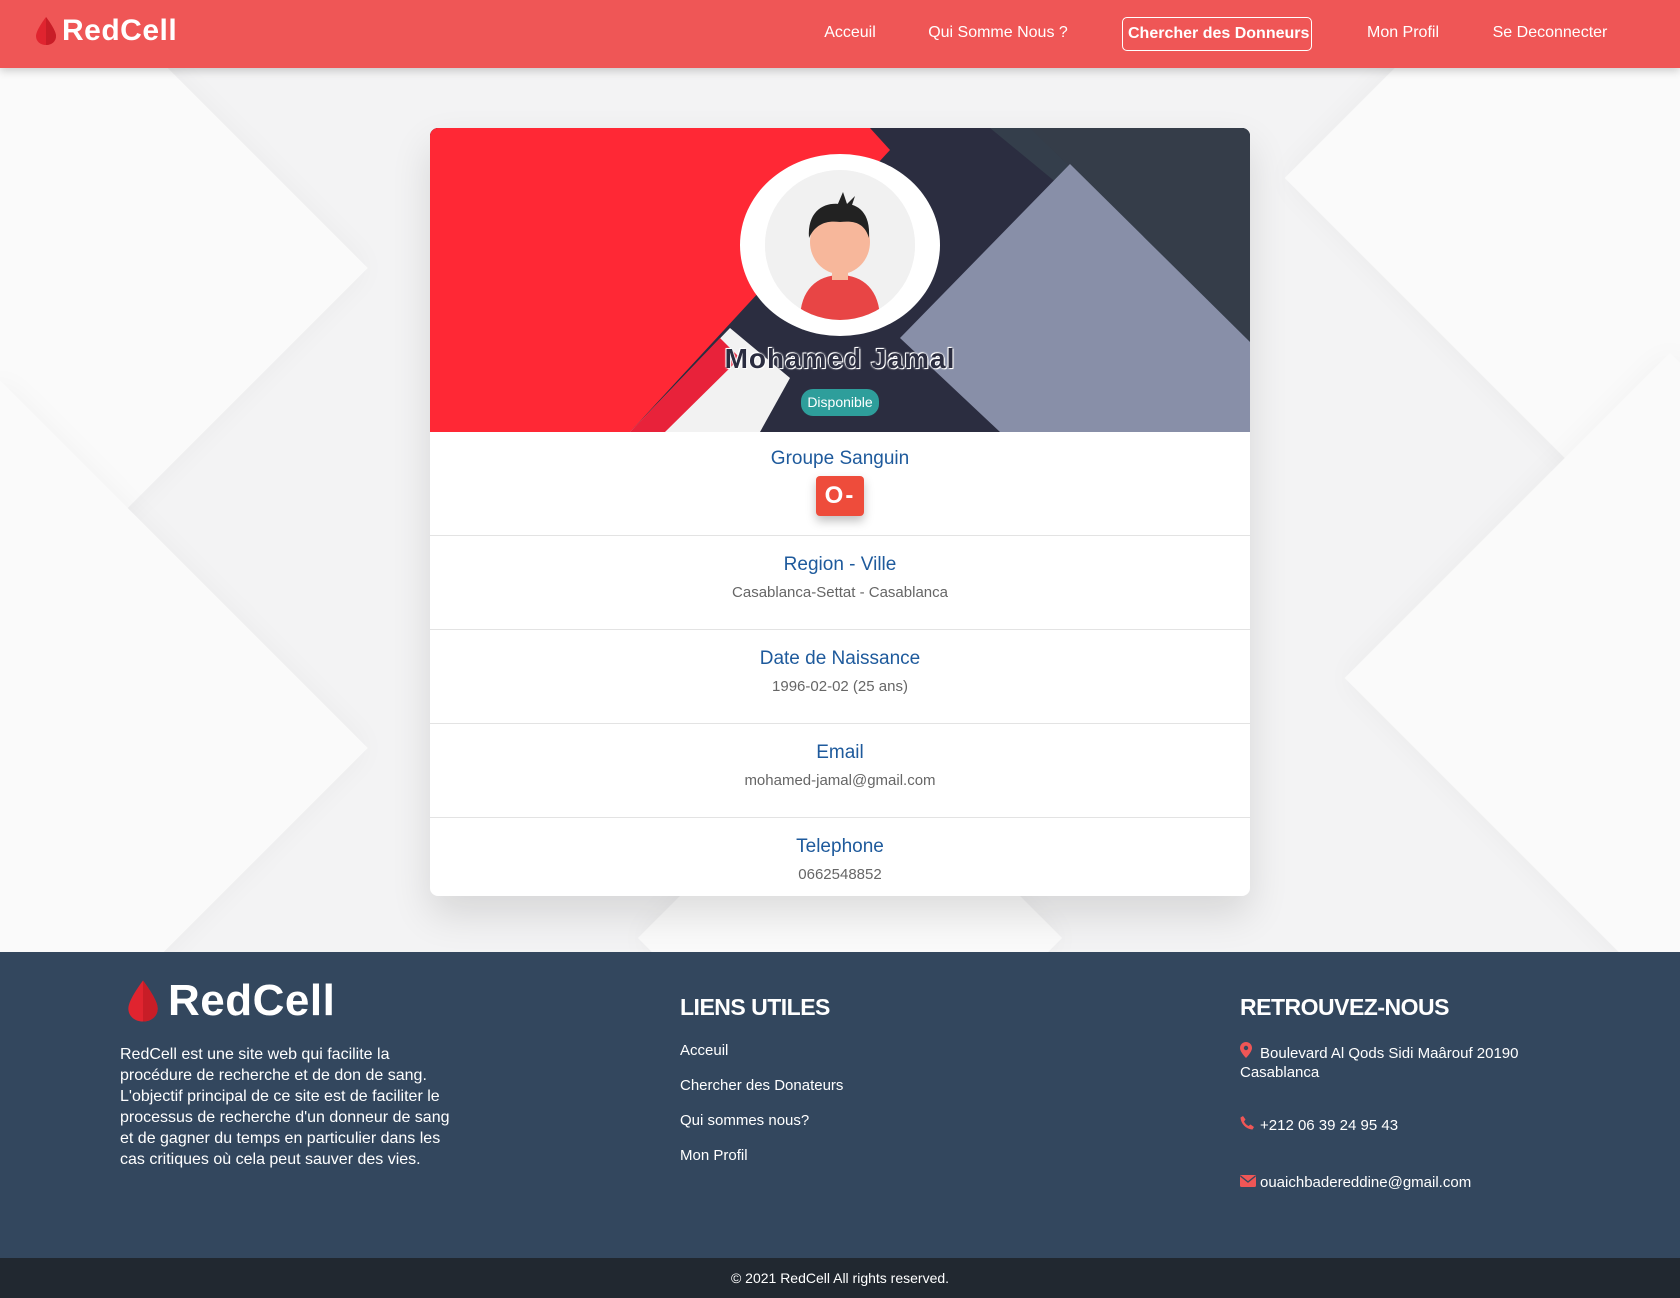  What do you see at coordinates (755, 1007) in the screenshot?
I see `footer-links-heading: LIENS UTILES` at bounding box center [755, 1007].